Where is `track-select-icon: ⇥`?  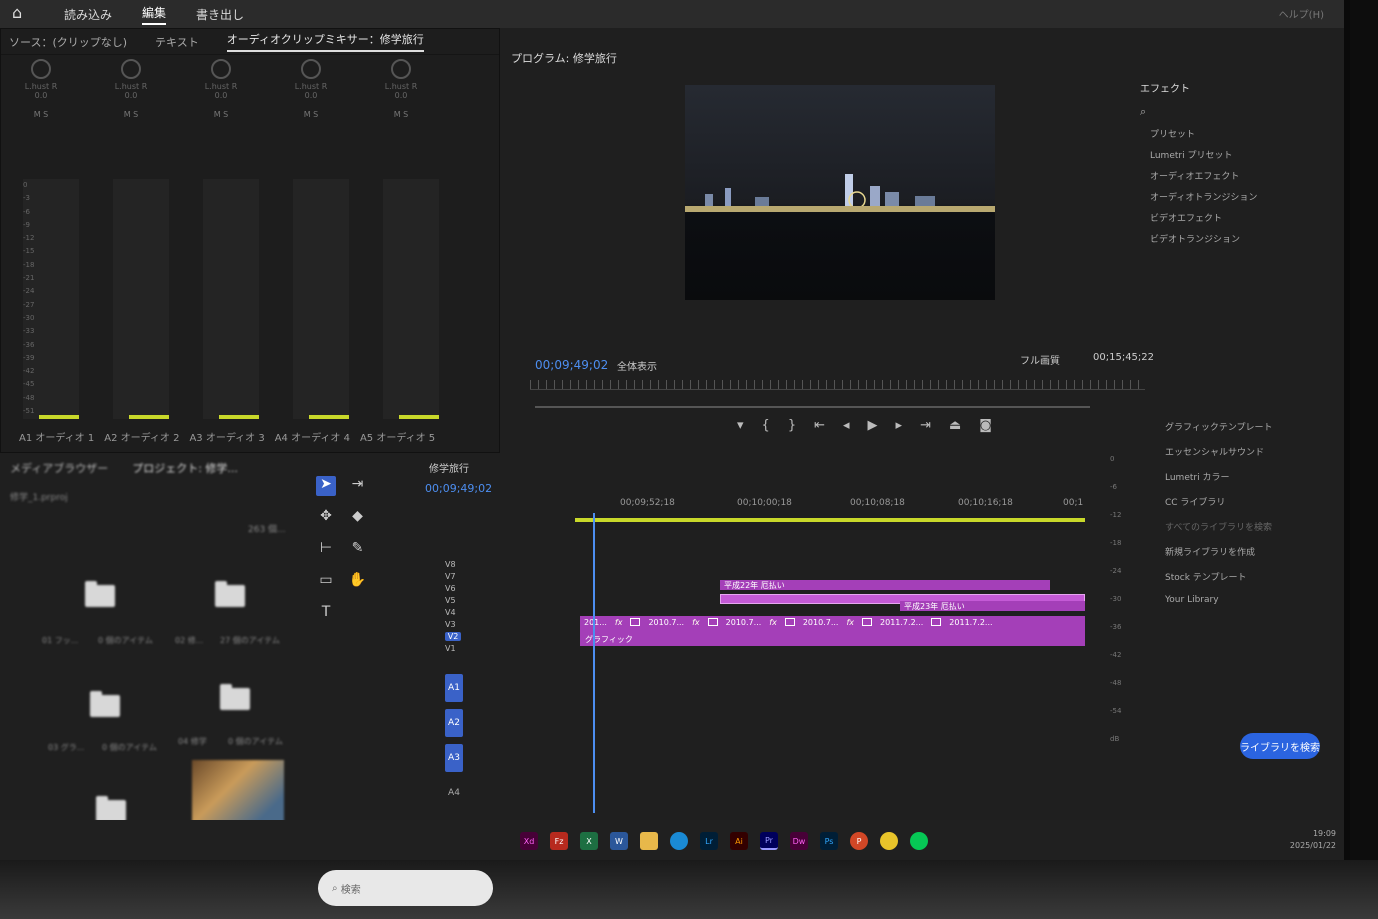
track-select-icon: ⇥ is located at coordinates (358, 486).